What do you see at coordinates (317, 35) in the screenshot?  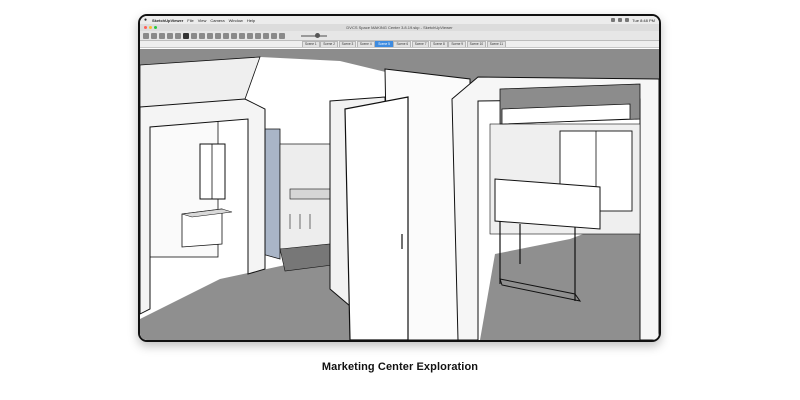 I see `fov-slider-knob` at bounding box center [317, 35].